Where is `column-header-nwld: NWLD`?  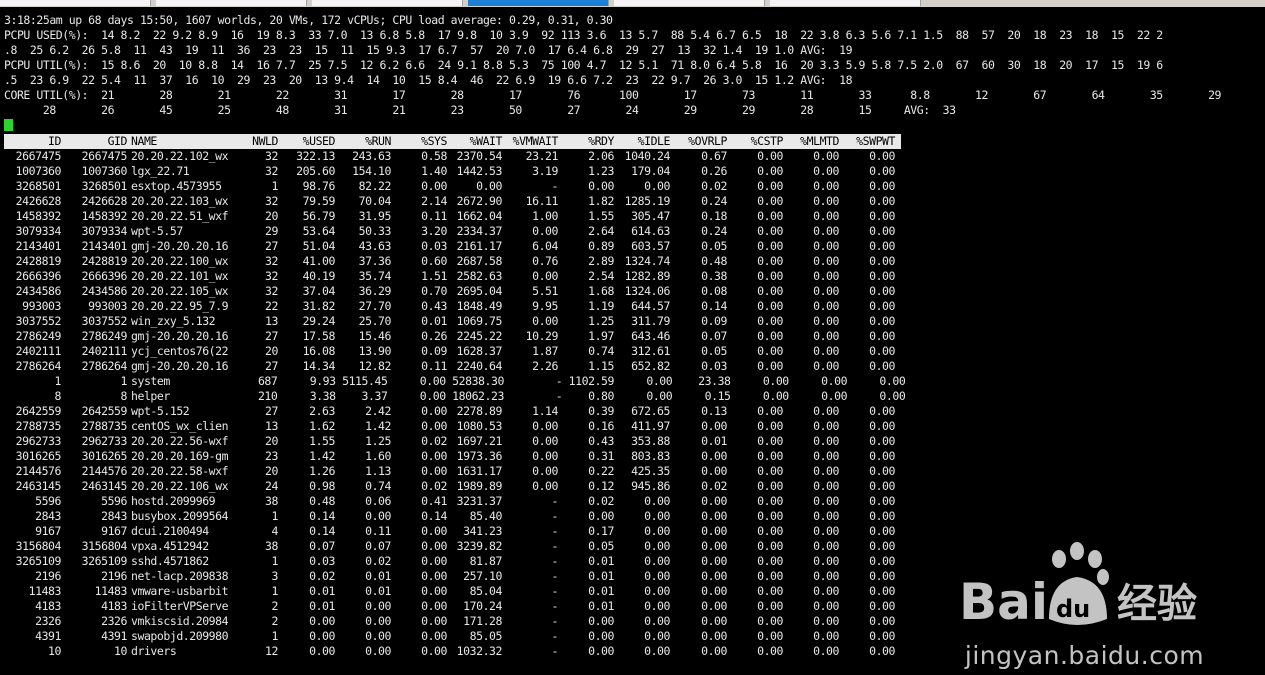
column-header-nwld: NWLD is located at coordinates (265, 141).